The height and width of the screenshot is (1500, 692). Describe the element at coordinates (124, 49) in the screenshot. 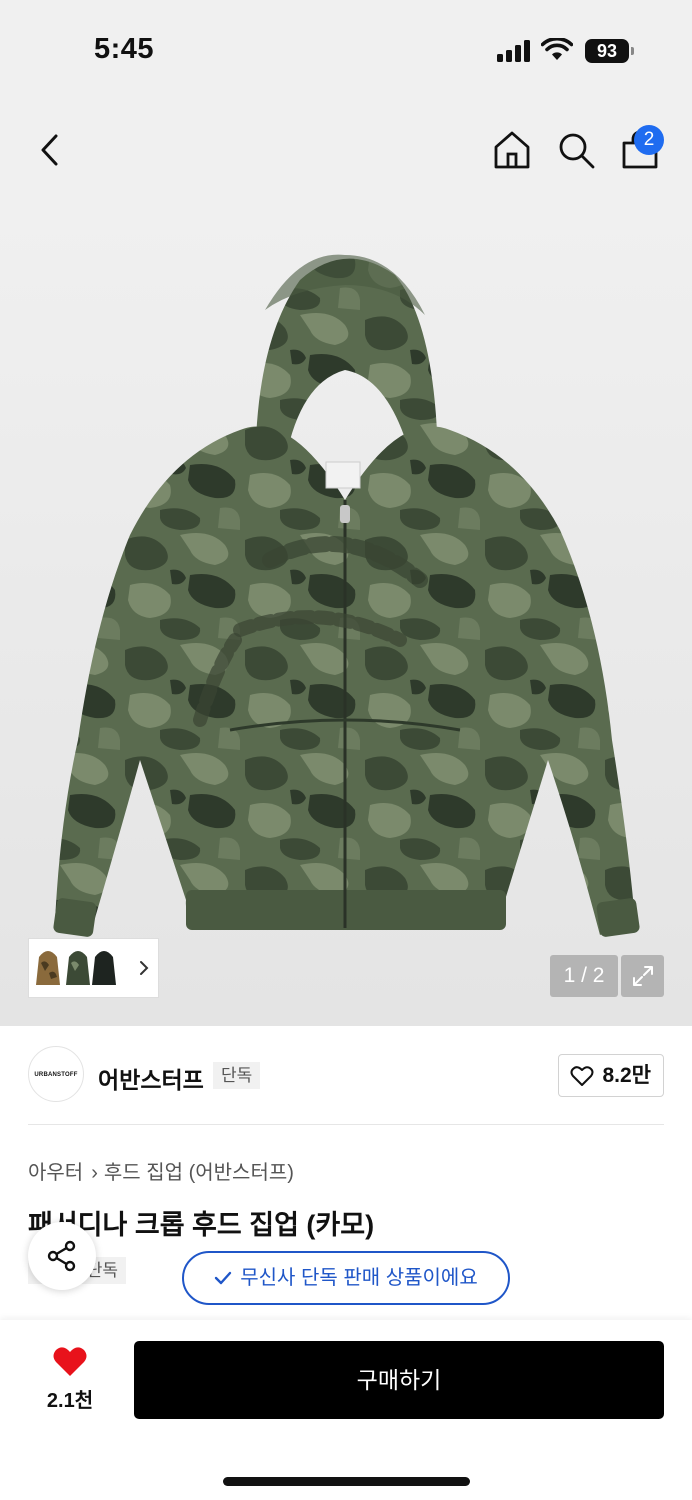

I see `status-time: 5:45` at that location.